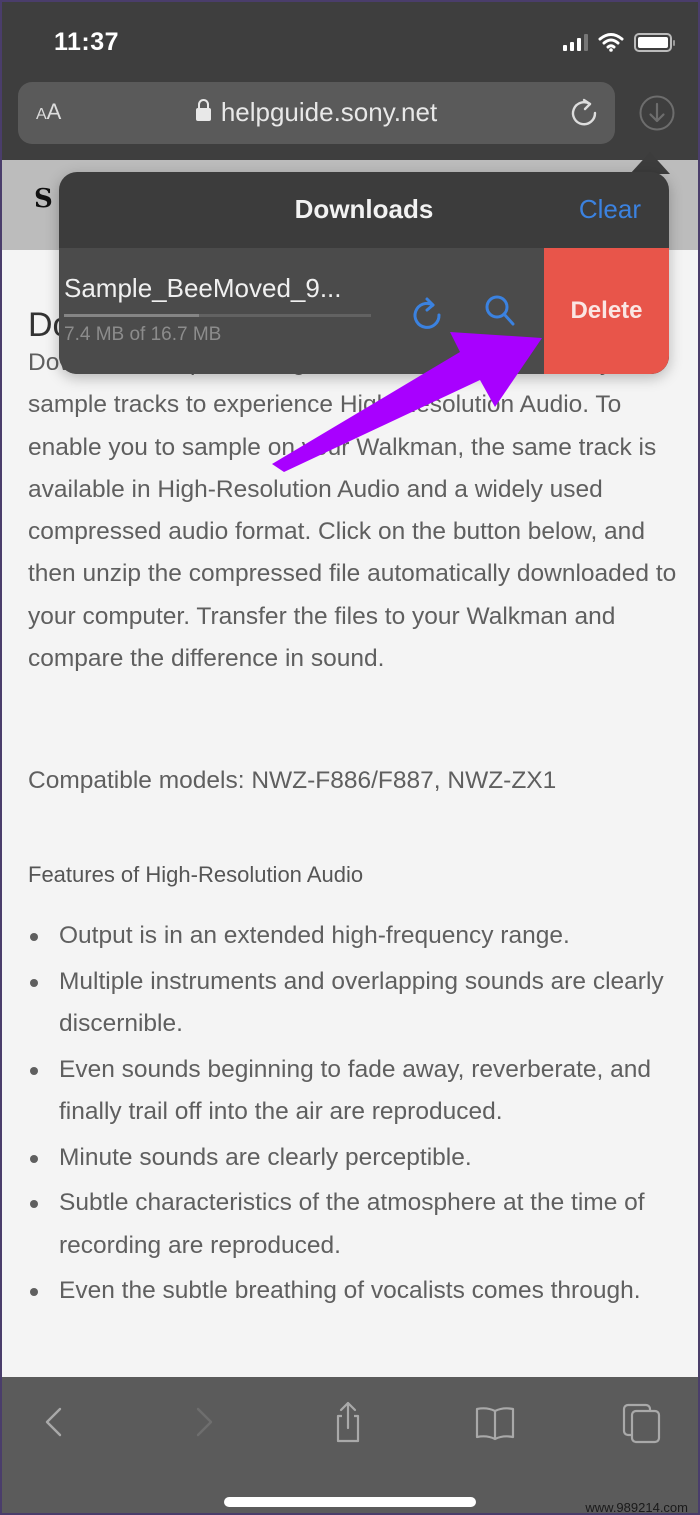 This screenshot has width=700, height=1515. I want to click on address-bar: AA helpguide.sony.net, so click(316, 113).